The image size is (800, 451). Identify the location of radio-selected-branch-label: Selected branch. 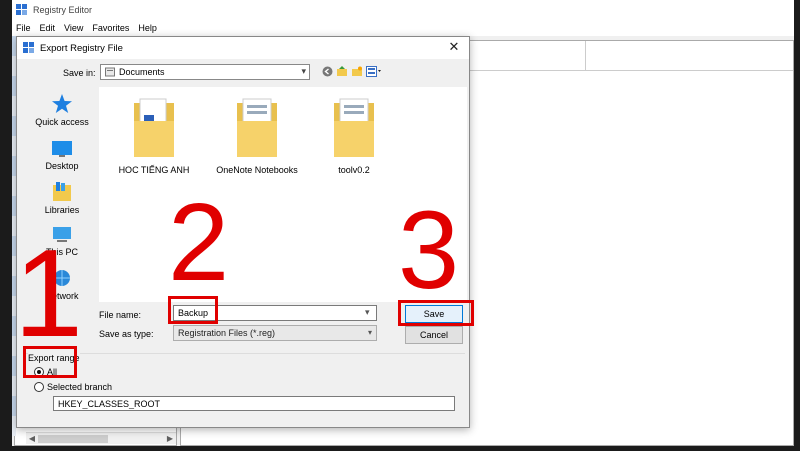
(80, 387).